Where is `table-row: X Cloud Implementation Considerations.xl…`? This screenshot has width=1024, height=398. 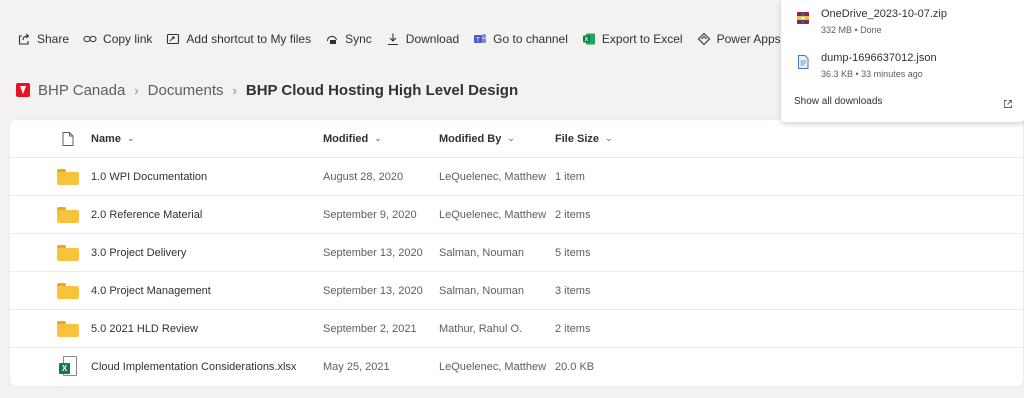
table-row: X Cloud Implementation Considerations.xl… is located at coordinates (516, 367).